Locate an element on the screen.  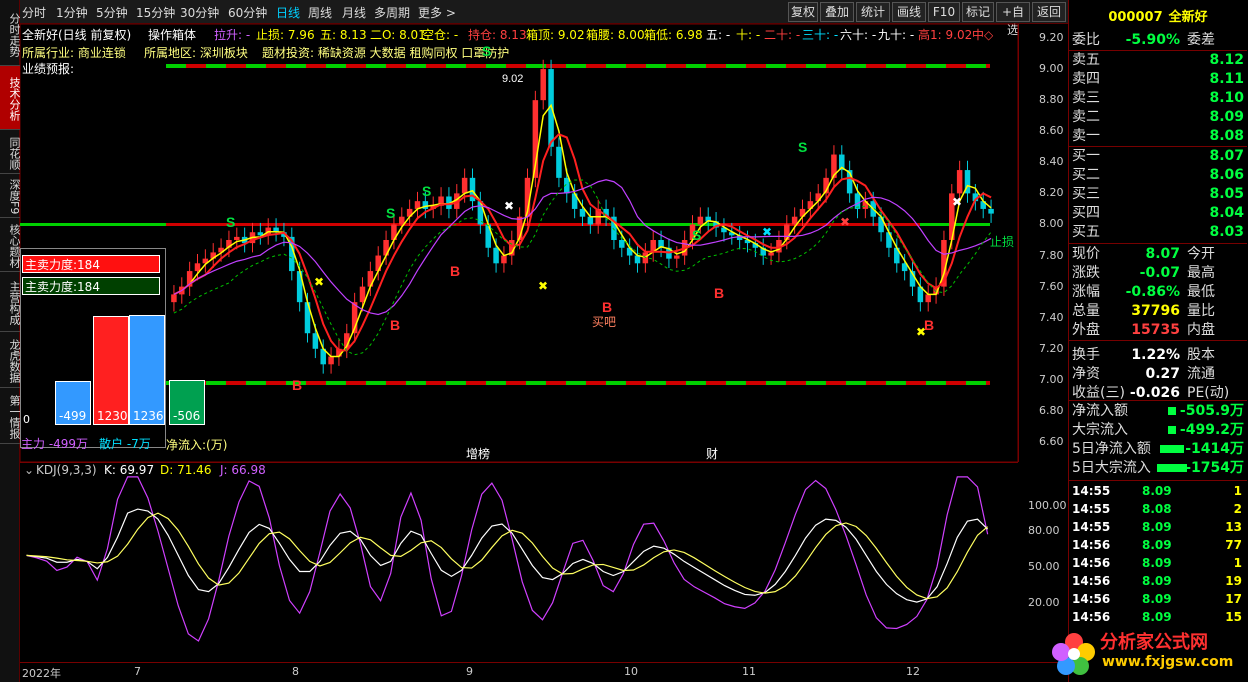
cross-marker: ✖ is located at coordinates (921, 332).